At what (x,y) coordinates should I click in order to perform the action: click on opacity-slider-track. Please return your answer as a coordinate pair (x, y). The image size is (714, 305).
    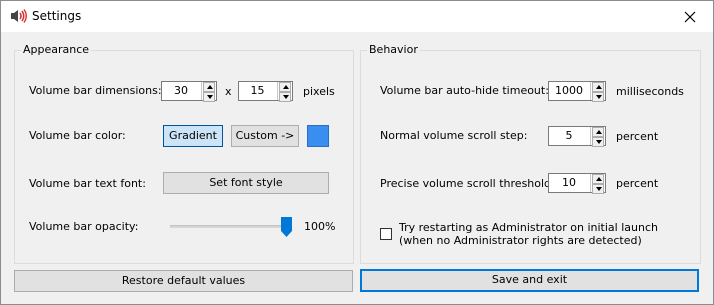
    Looking at the image, I should click on (231, 226).